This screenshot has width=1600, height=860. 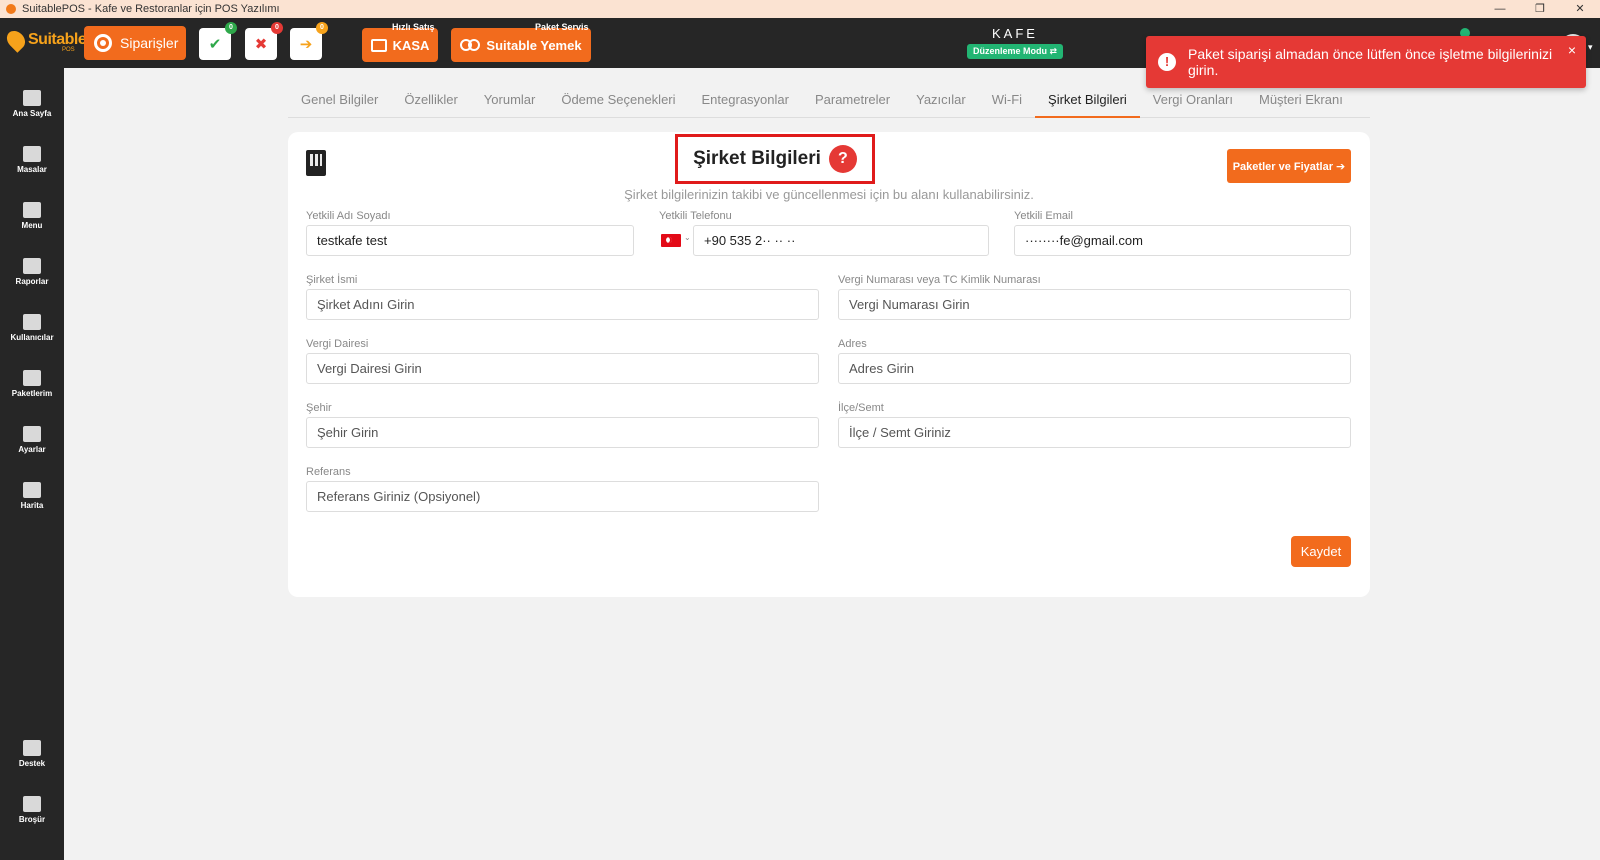 I want to click on sidebar-item-label: Broşür, so click(x=32, y=819).